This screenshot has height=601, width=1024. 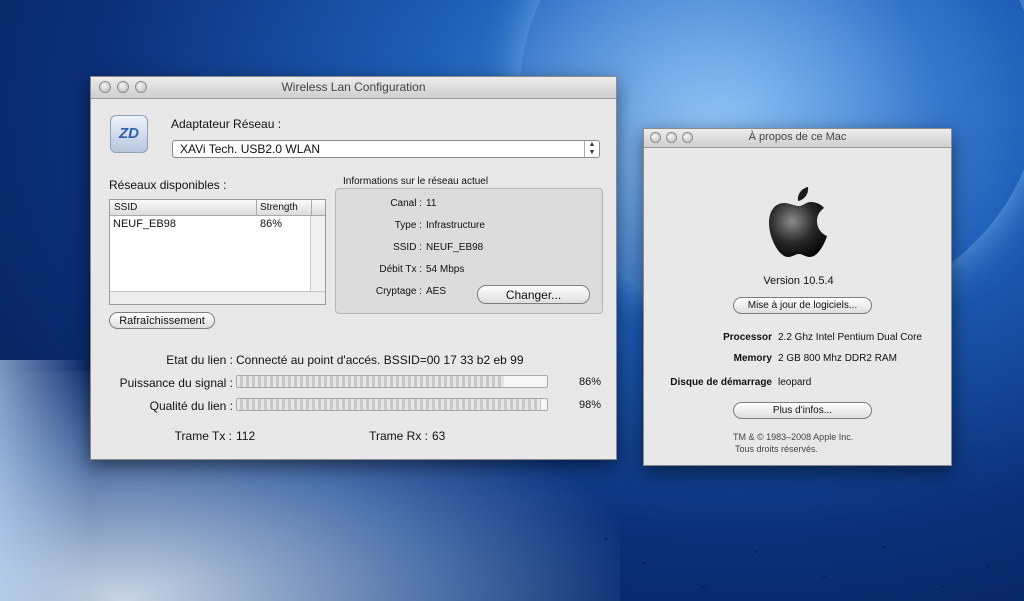 What do you see at coordinates (400, 269) in the screenshot?
I see `debit-label: Débit Tx :` at bounding box center [400, 269].